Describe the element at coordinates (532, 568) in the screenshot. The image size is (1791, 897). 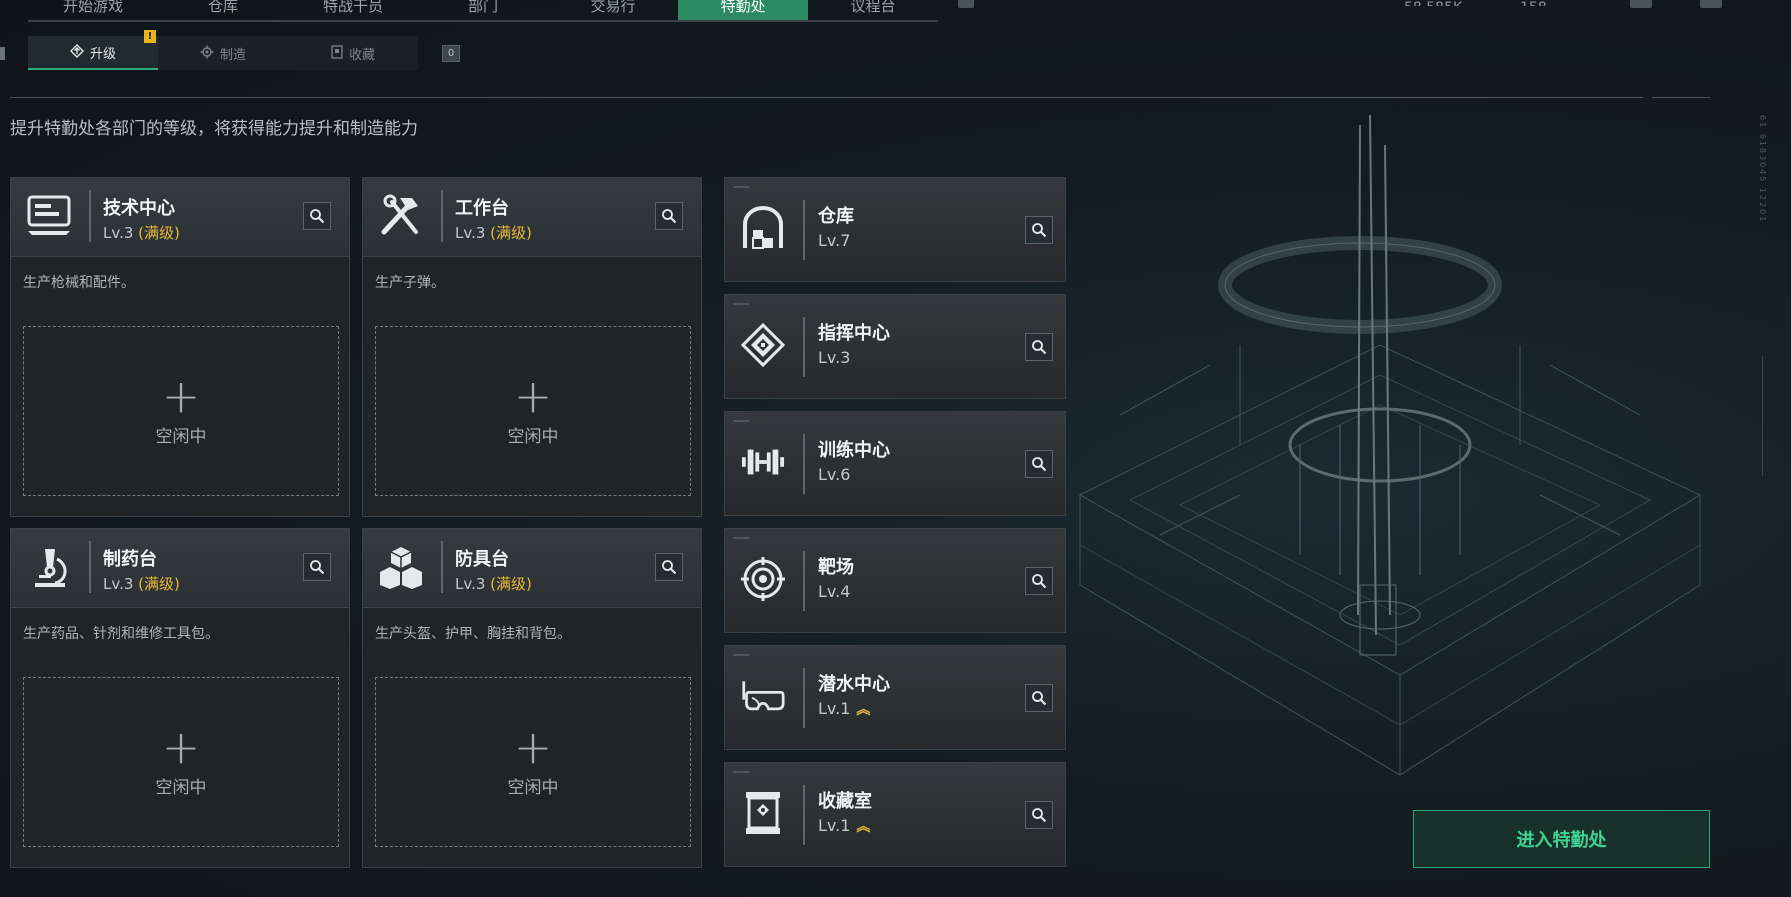
I see `card-header: 防具台 Lv.3 (满级)` at that location.